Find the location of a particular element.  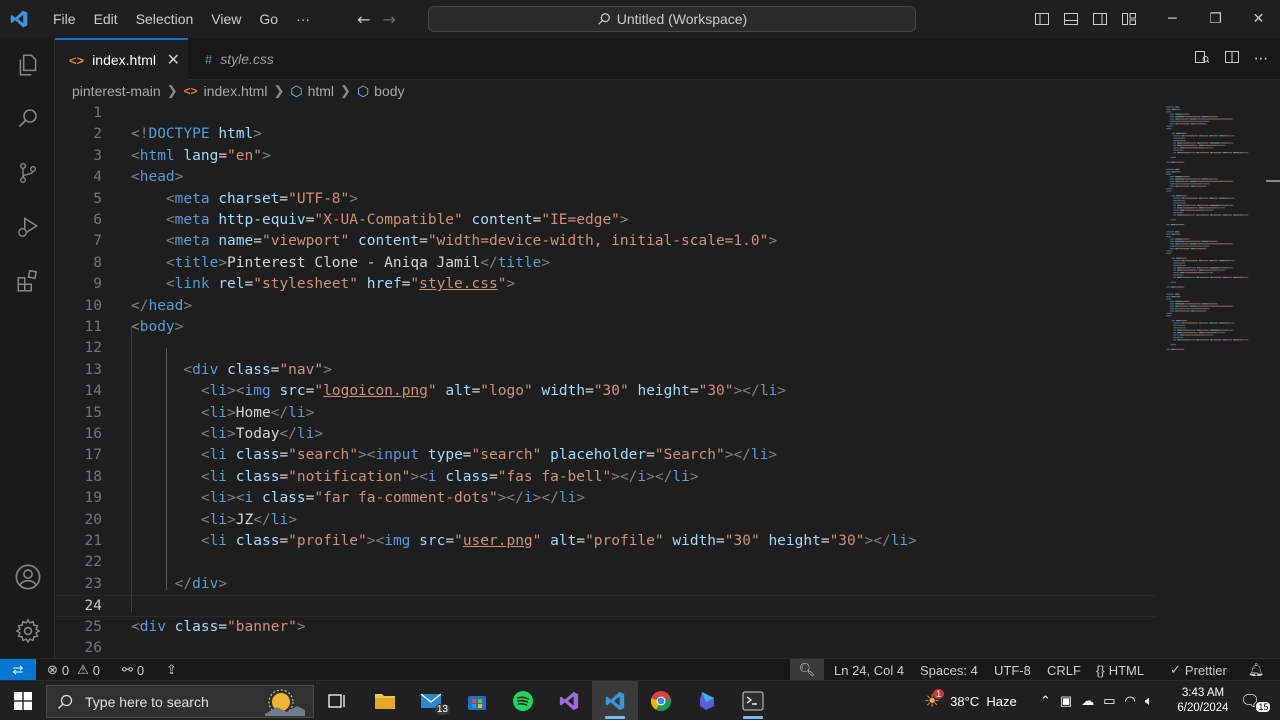

back-arrow-icon: ← is located at coordinates (363, 19).